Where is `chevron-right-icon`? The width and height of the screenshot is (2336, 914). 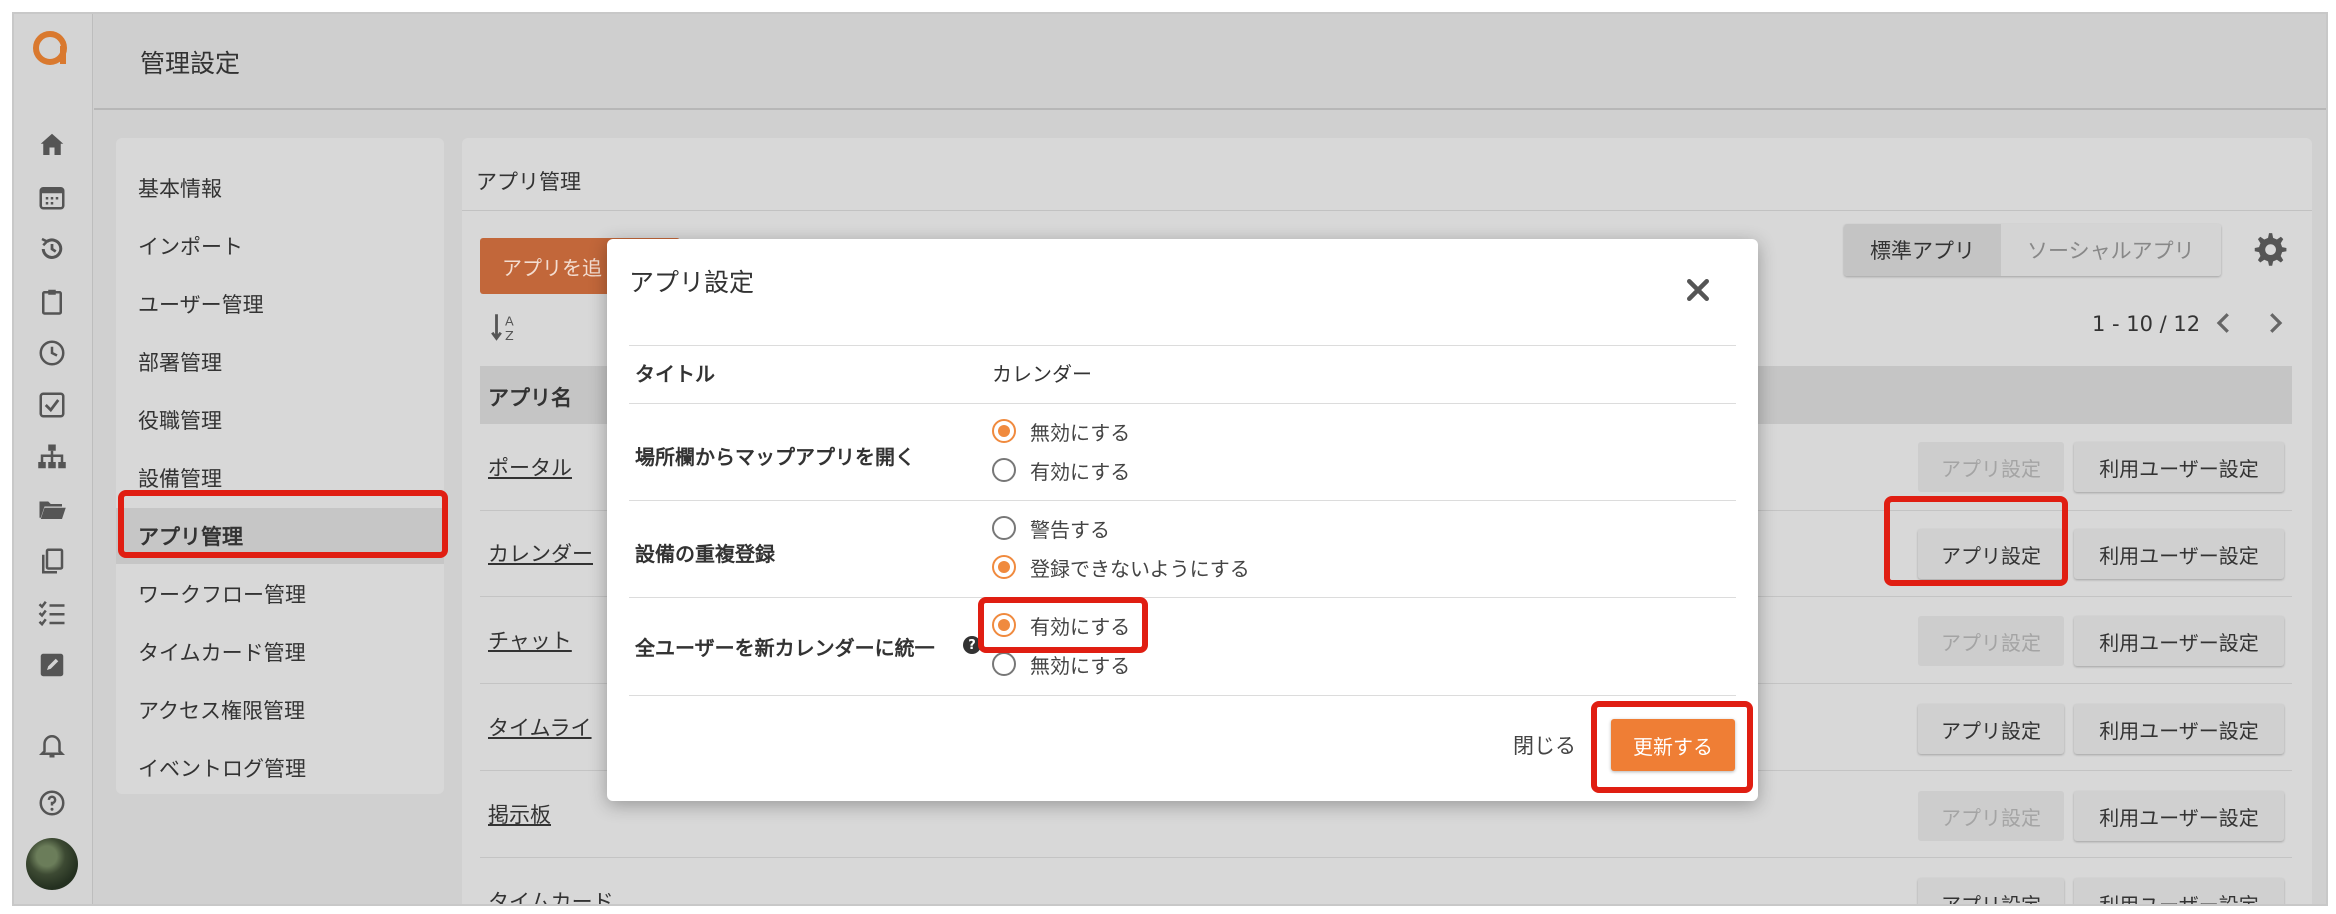
chevron-right-icon is located at coordinates (2275, 323).